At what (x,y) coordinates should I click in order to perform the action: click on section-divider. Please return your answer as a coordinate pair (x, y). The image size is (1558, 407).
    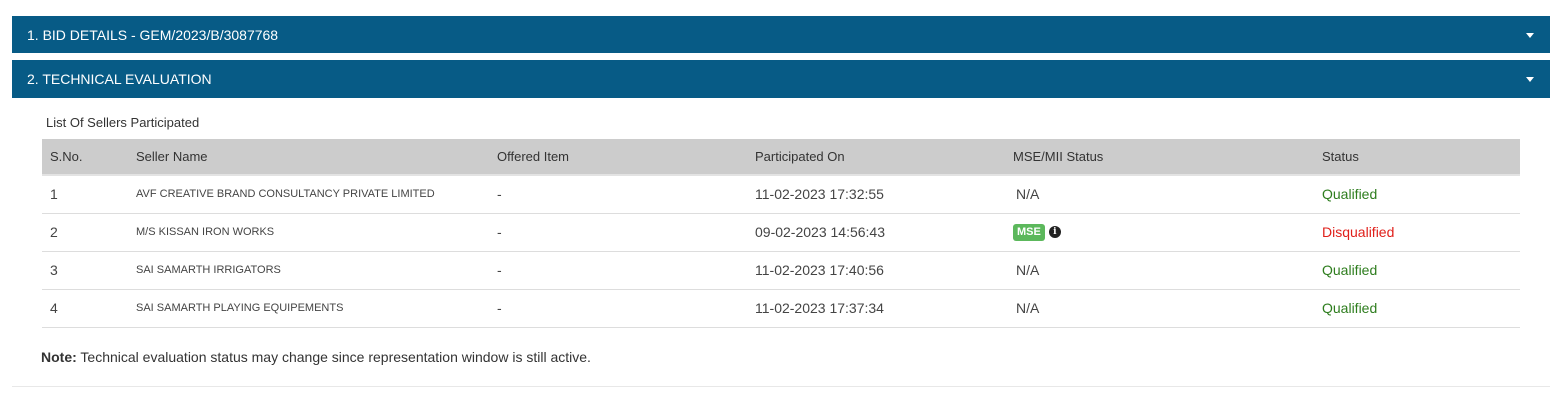
    Looking at the image, I should click on (781, 386).